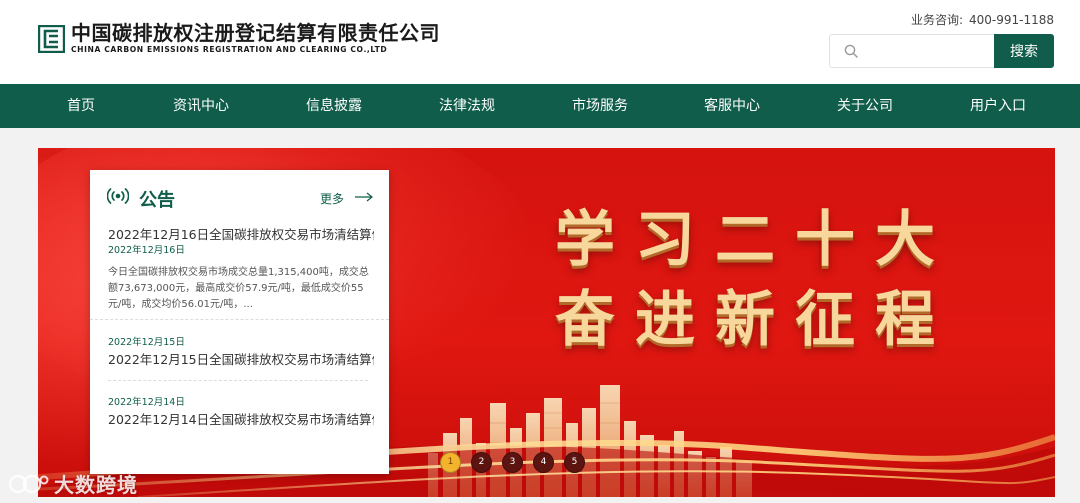 The height and width of the screenshot is (503, 1080). I want to click on nav-item-customer-service: 客服中心, so click(732, 106).